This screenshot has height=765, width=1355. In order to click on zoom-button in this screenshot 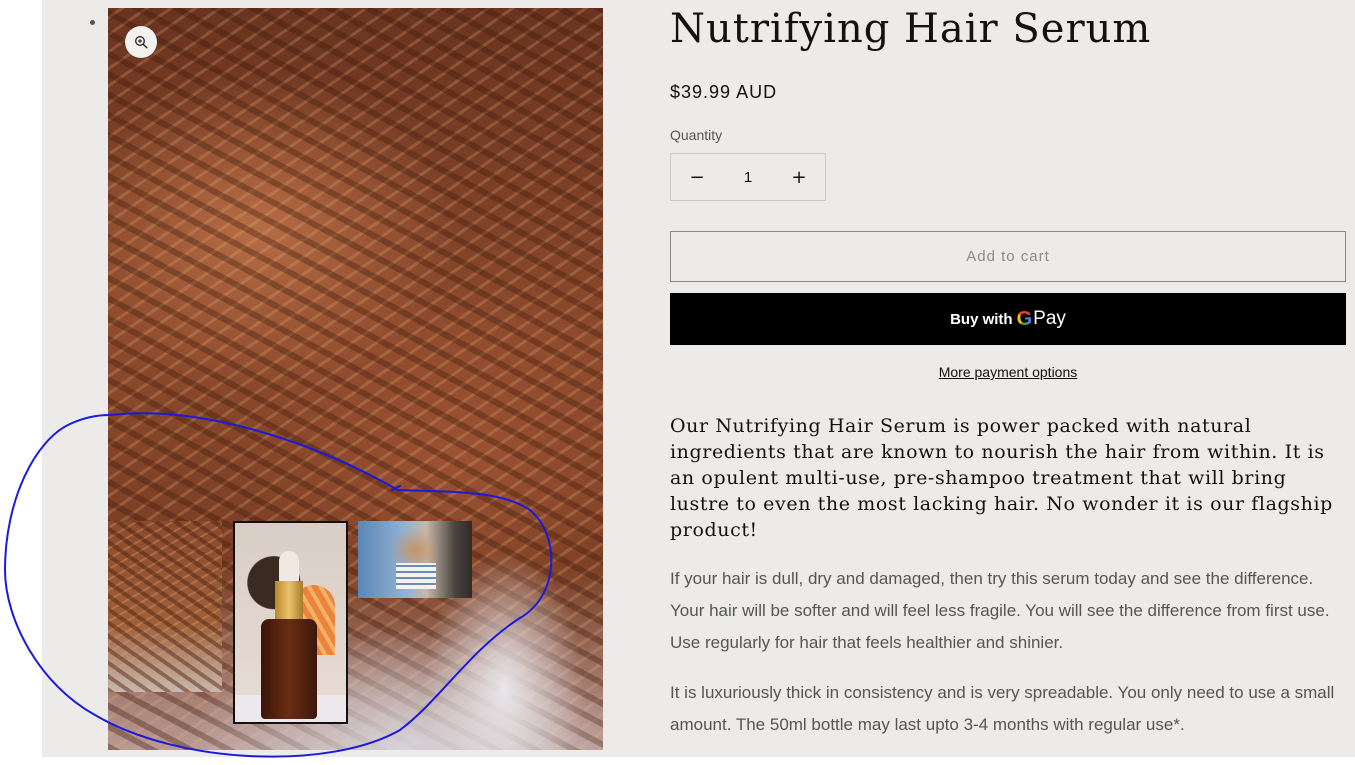, I will do `click(141, 42)`.